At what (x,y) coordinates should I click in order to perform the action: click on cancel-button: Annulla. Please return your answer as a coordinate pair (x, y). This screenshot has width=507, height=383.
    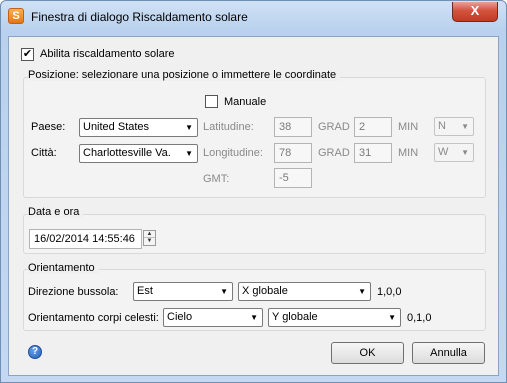
    Looking at the image, I should click on (448, 353).